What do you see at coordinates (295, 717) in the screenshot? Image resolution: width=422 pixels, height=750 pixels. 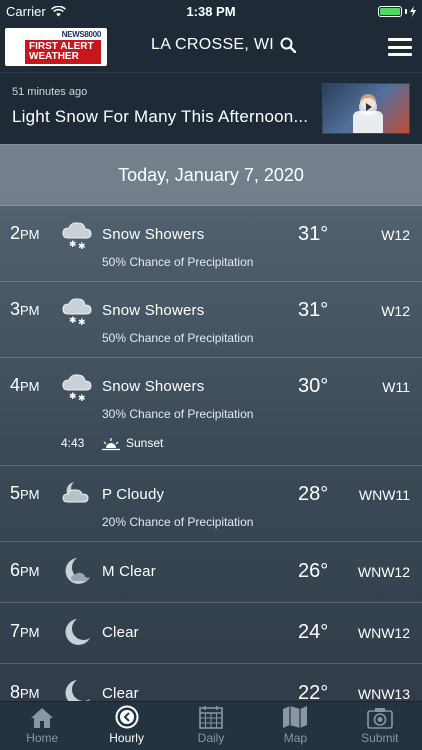 I see `map-icon` at bounding box center [295, 717].